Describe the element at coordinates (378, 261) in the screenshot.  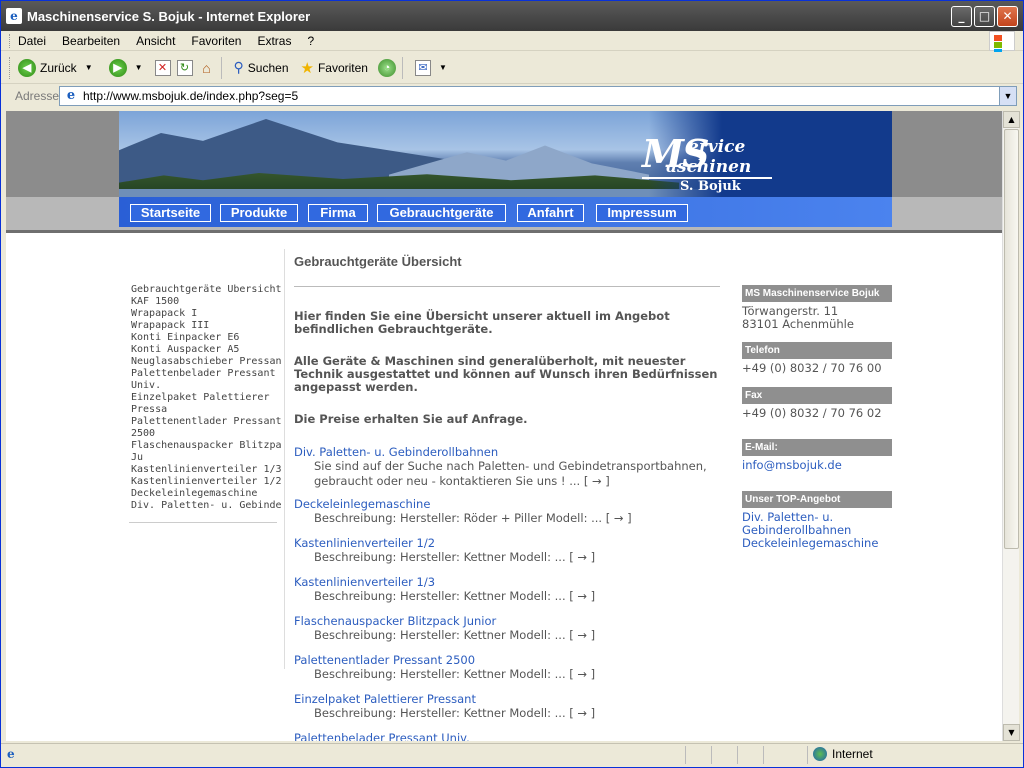
I see `page-title: Gebrauchtgeräte Übersicht` at that location.